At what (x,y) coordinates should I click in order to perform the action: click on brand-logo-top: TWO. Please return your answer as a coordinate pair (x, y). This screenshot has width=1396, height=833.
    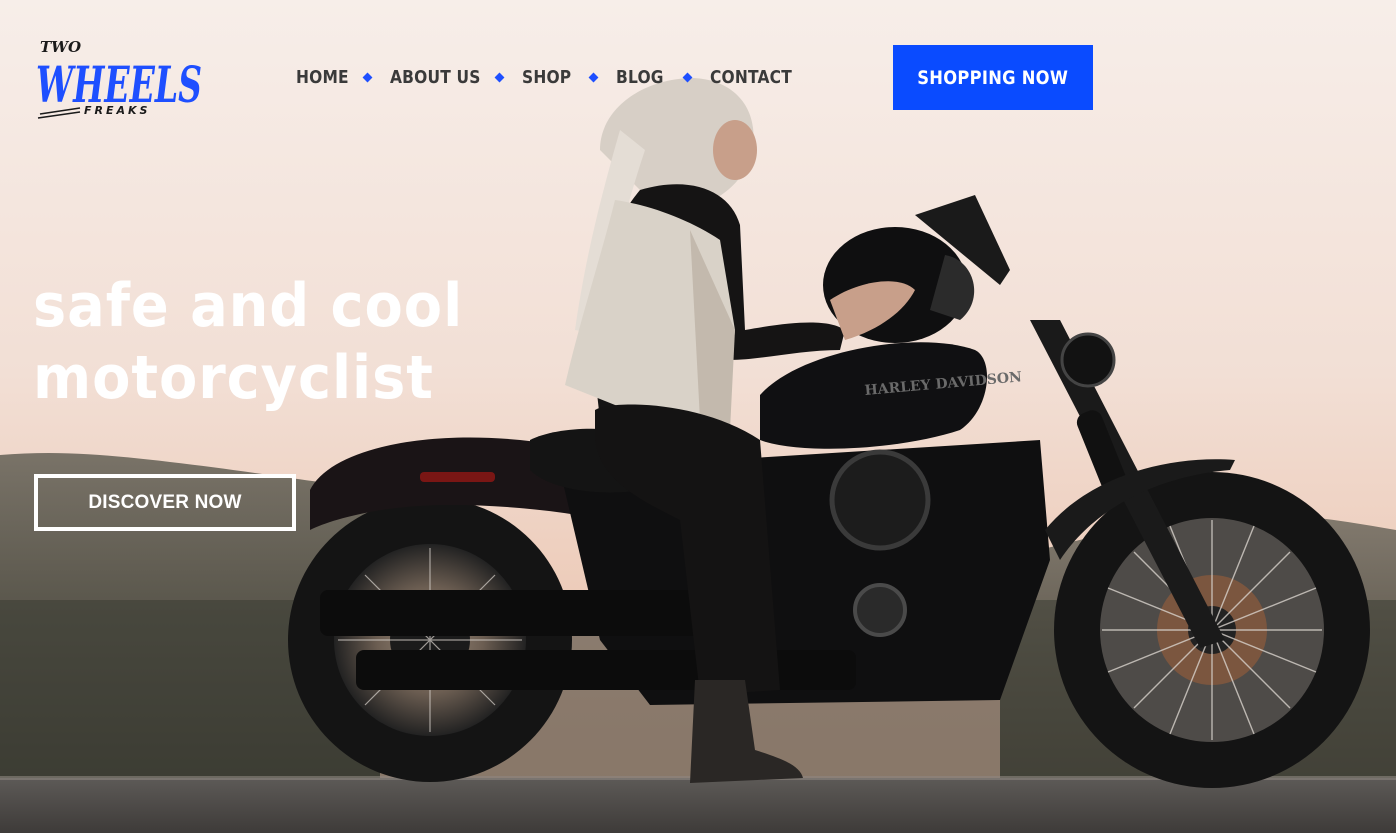
    Looking at the image, I should click on (60, 47).